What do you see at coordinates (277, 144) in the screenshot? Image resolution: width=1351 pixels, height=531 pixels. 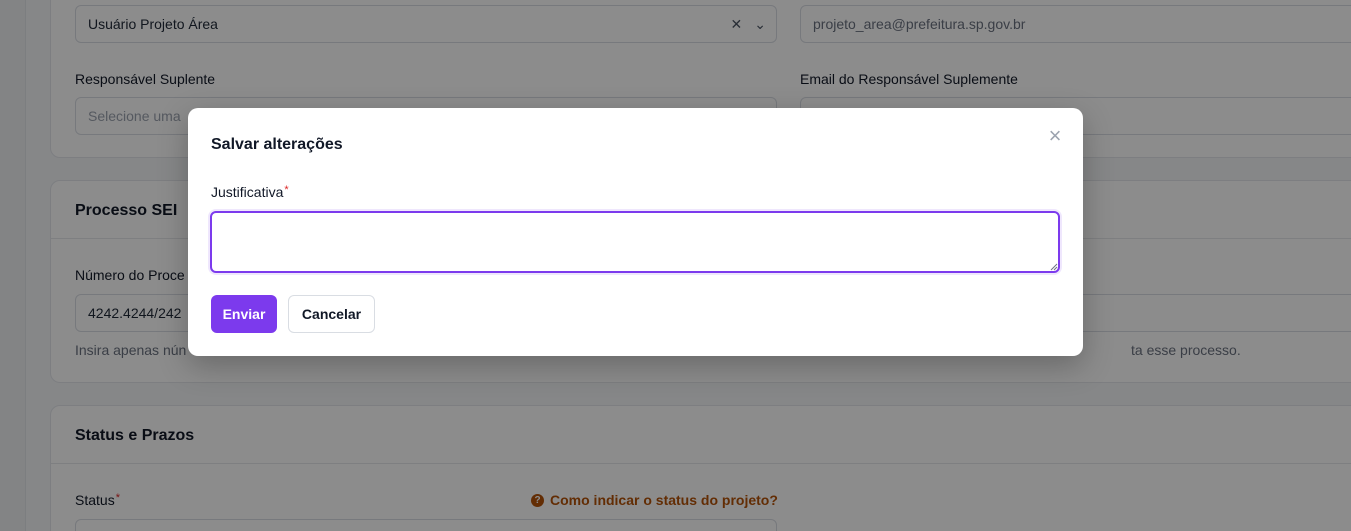 I see `dialog-title: Salvar alterações` at bounding box center [277, 144].